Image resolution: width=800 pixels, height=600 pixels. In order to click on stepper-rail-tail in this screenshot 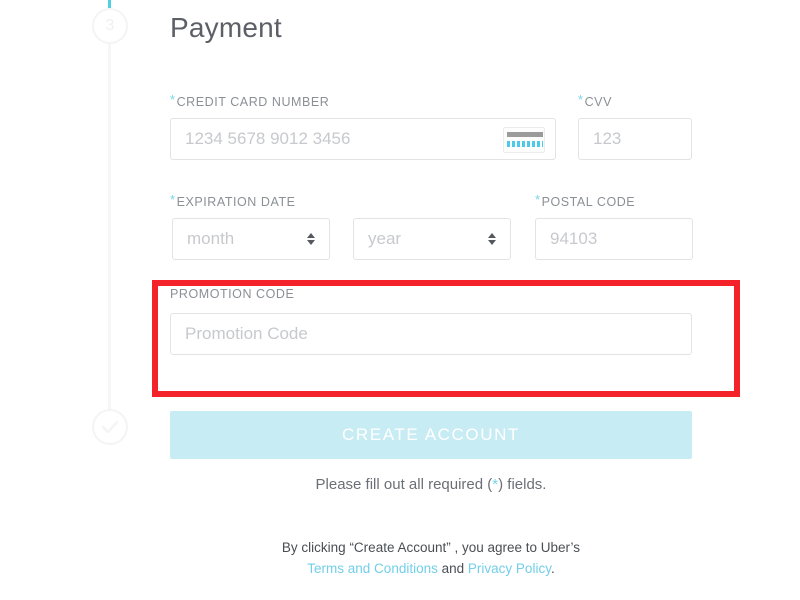, I will do `click(109, 407)`.